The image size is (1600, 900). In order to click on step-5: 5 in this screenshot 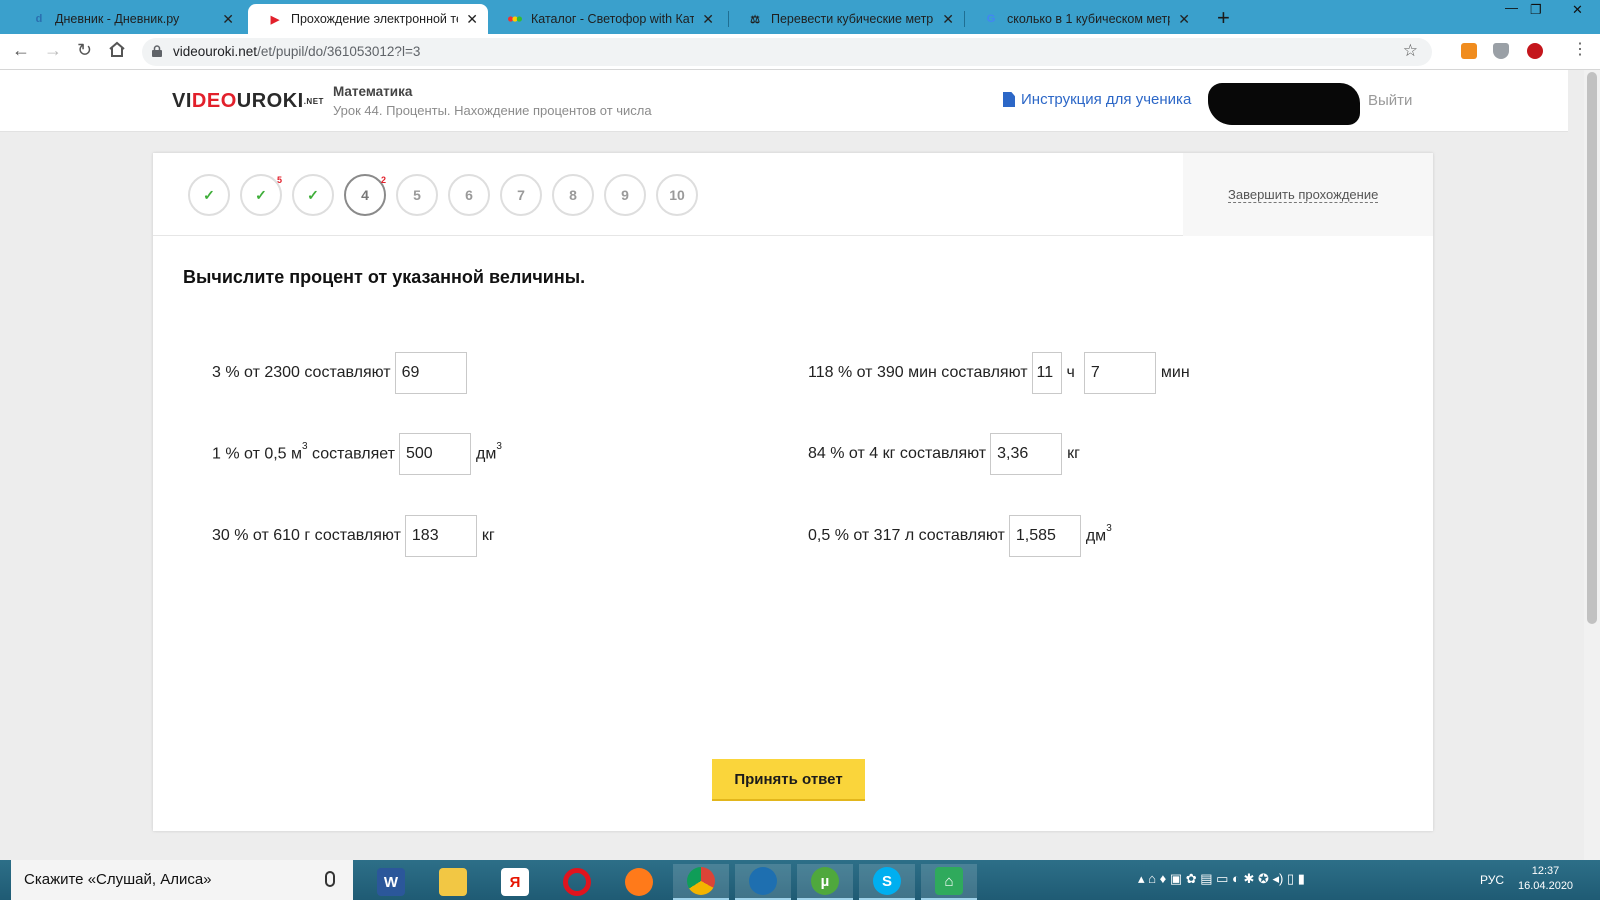, I will do `click(417, 195)`.